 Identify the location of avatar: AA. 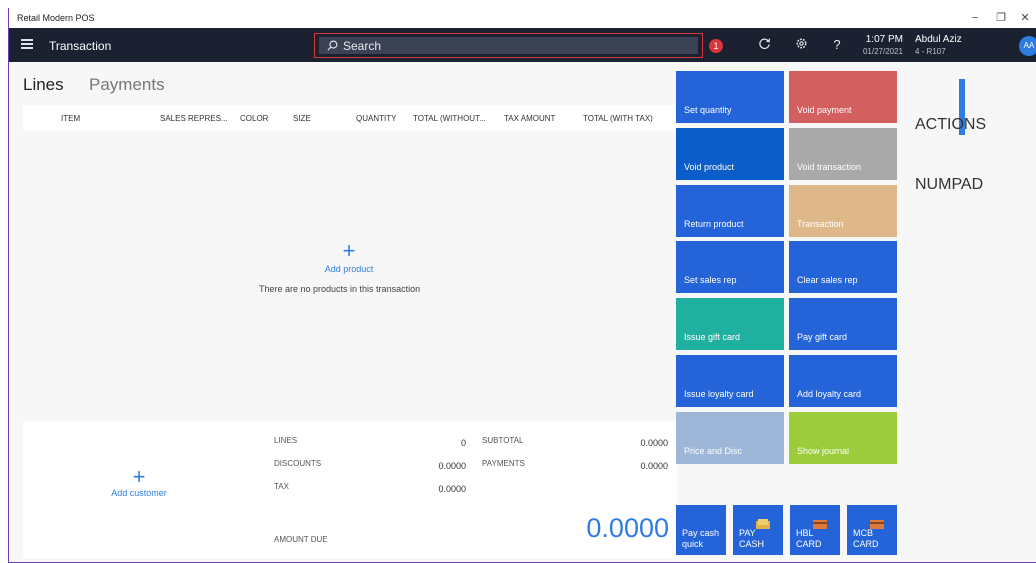
(1027, 46).